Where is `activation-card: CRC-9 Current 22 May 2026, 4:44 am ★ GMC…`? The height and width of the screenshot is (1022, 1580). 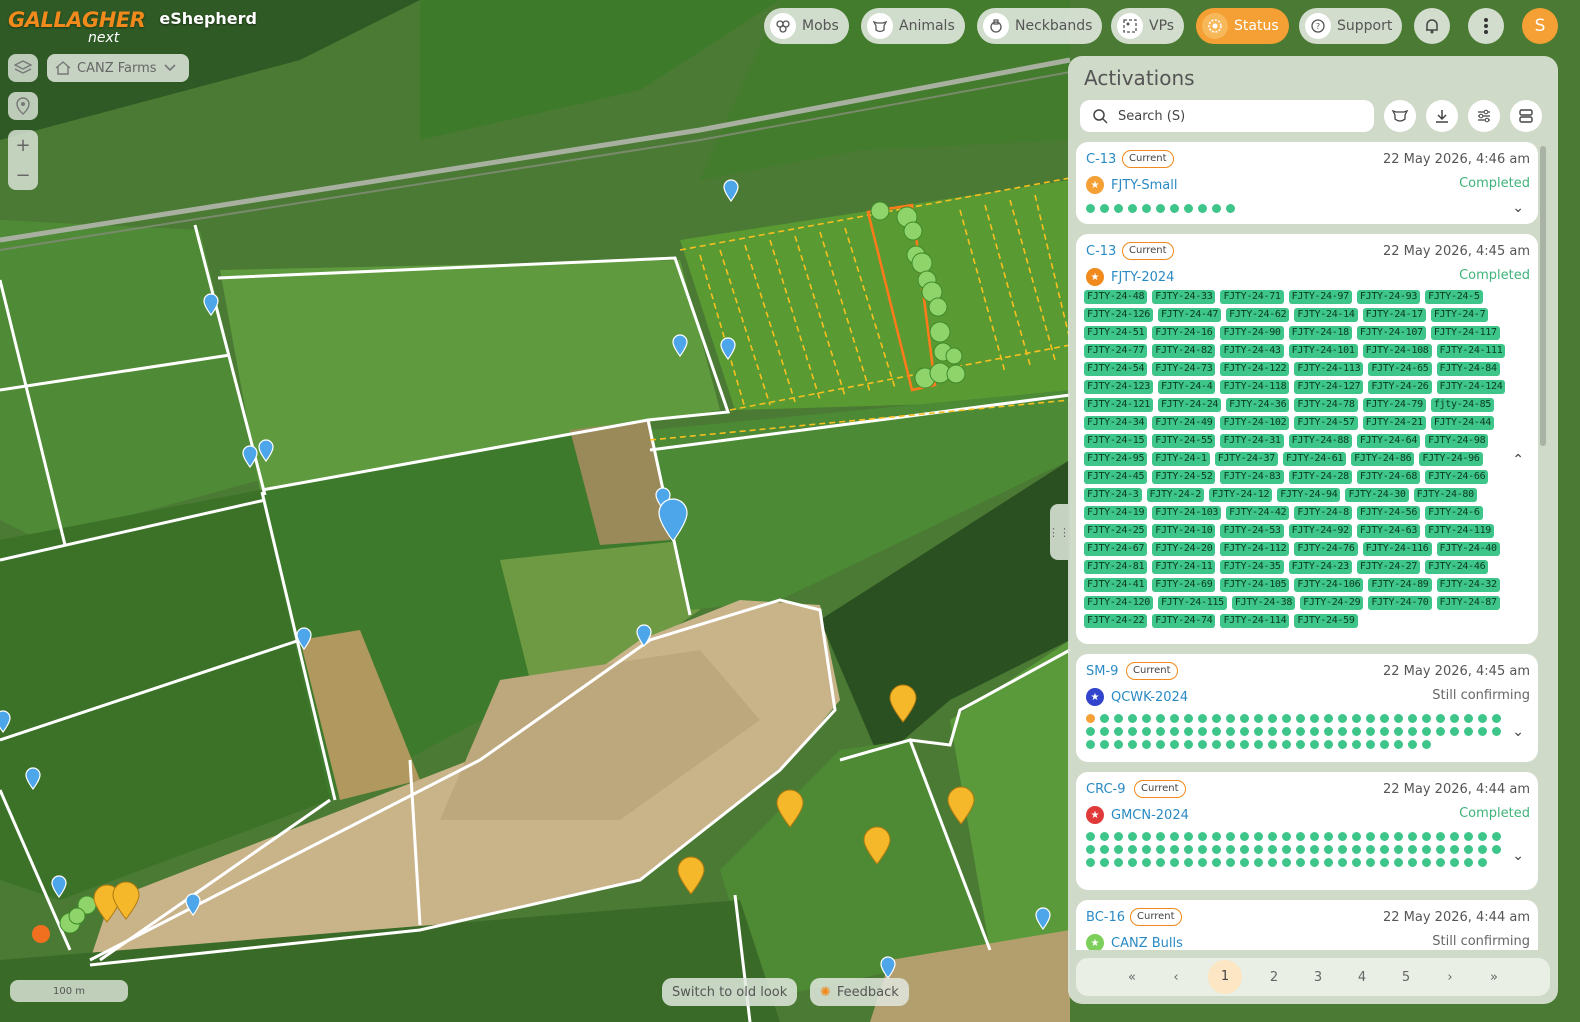 activation-card: CRC-9 Current 22 May 2026, 4:44 am ★ GMC… is located at coordinates (1307, 831).